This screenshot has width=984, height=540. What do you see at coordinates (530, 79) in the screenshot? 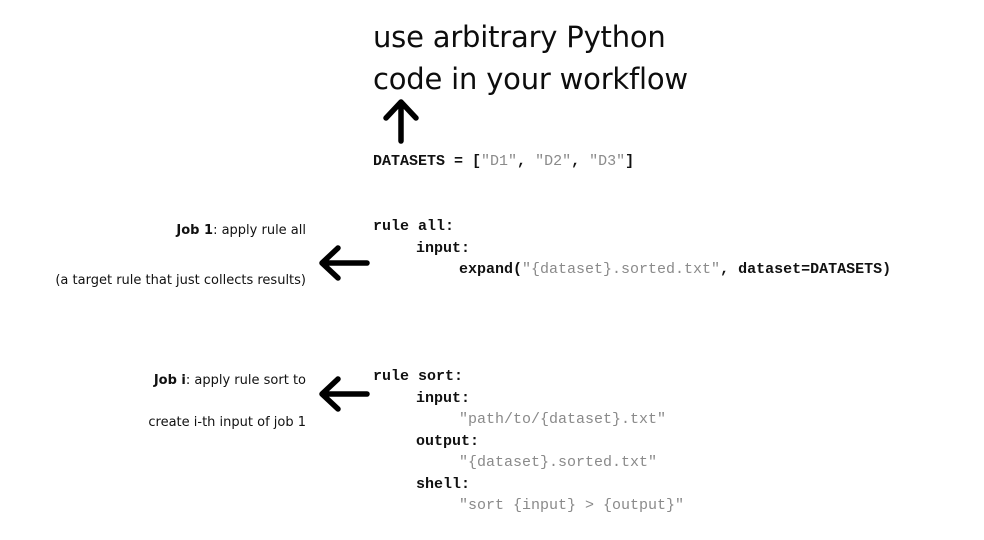
I see `headline-line-2: code in your workflow` at bounding box center [530, 79].